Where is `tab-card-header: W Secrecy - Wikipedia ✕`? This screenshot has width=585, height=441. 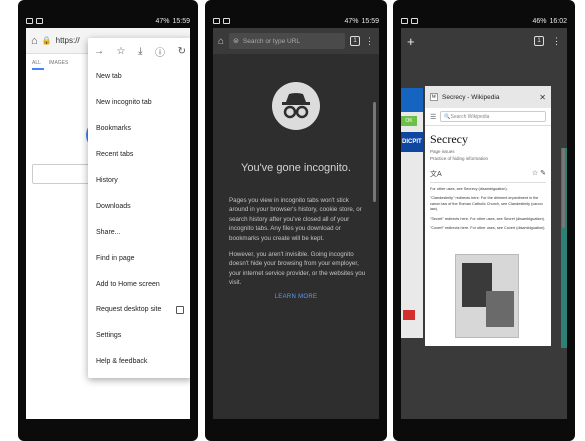
tab-card-header: W Secrecy - Wikipedia ✕ is located at coordinates (488, 97).